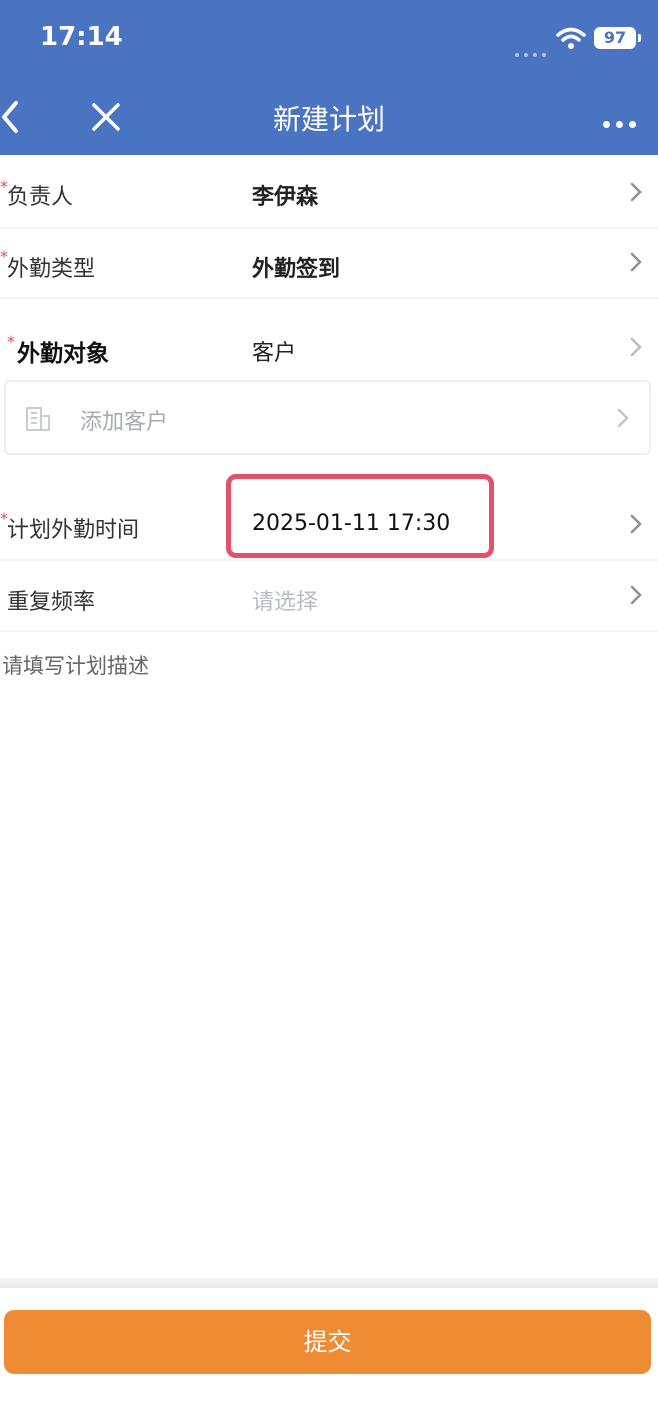 This screenshot has height=1428, width=658. Describe the element at coordinates (617, 38) in the screenshot. I see `battery-indicator: 97` at that location.